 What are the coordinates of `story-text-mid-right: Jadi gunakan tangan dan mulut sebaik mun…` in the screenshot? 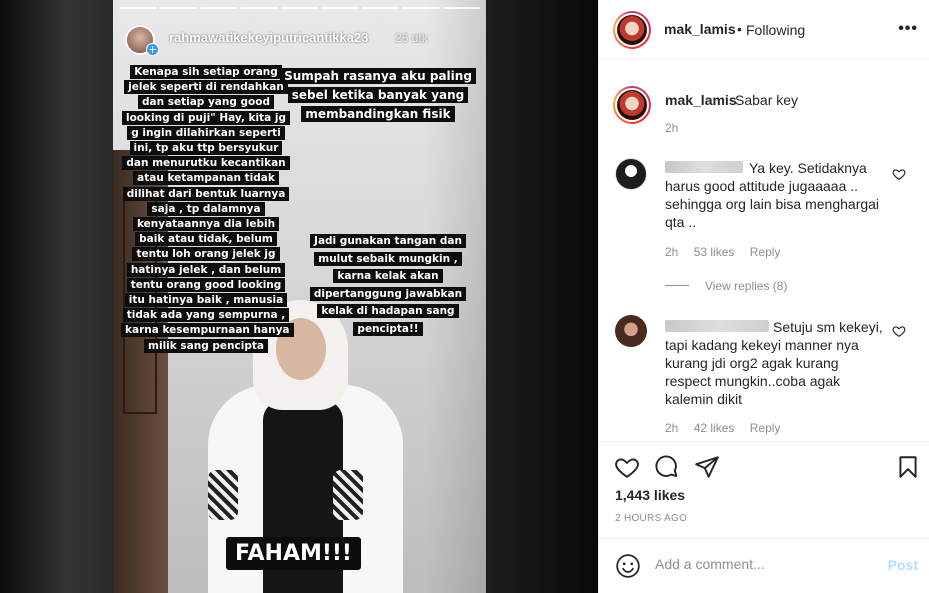 It's located at (388, 285).